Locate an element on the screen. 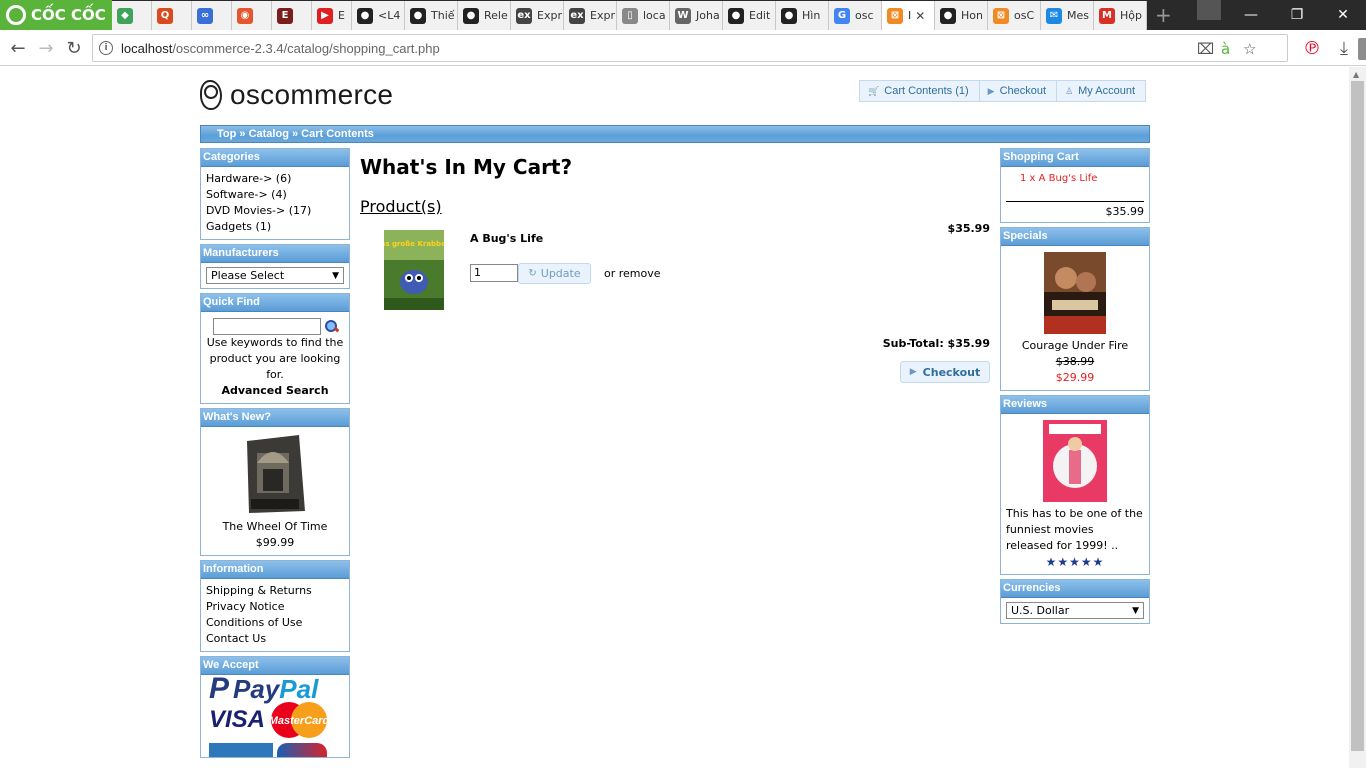 This screenshot has height=768, width=1366. advanced-search-link: Advanced Search is located at coordinates (275, 391).